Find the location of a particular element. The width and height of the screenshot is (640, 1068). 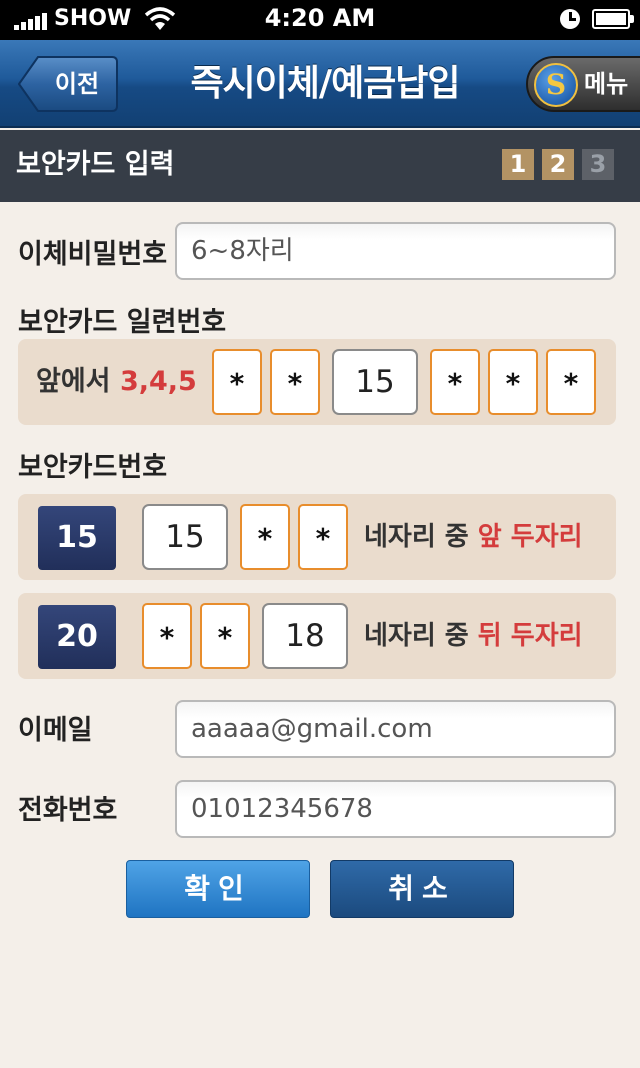

card-row-2: 20 * * 18 네자리 중 뒤 두자리 is located at coordinates (317, 636).